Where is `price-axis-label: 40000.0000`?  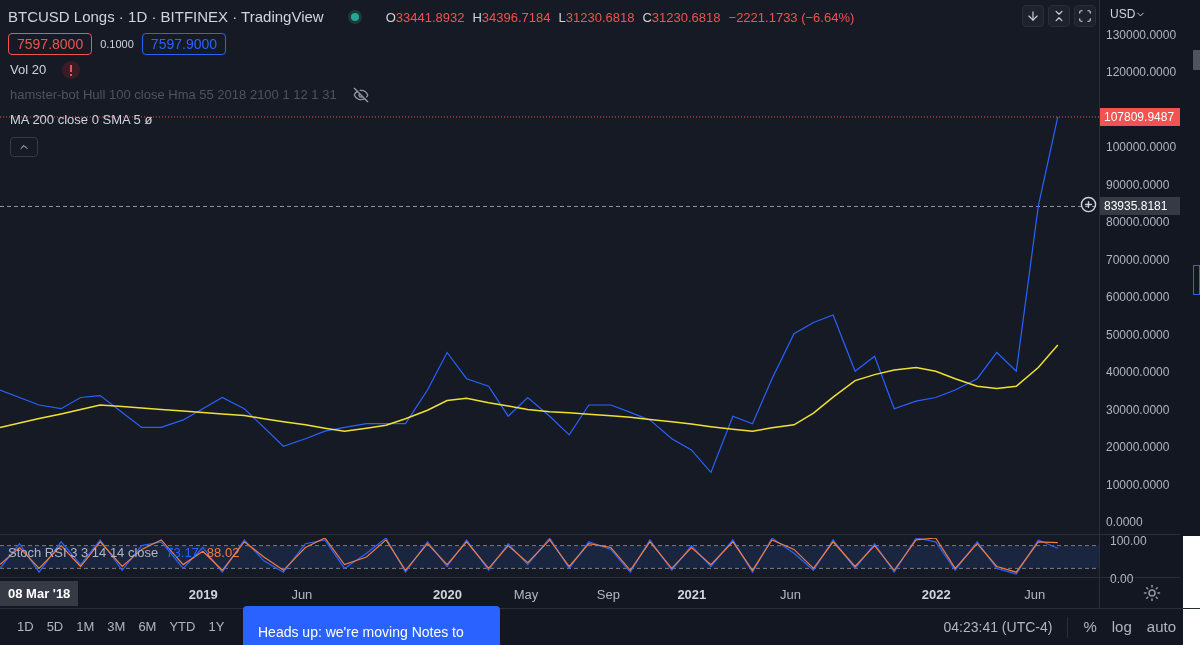
price-axis-label: 40000.0000 is located at coordinates (1138, 373).